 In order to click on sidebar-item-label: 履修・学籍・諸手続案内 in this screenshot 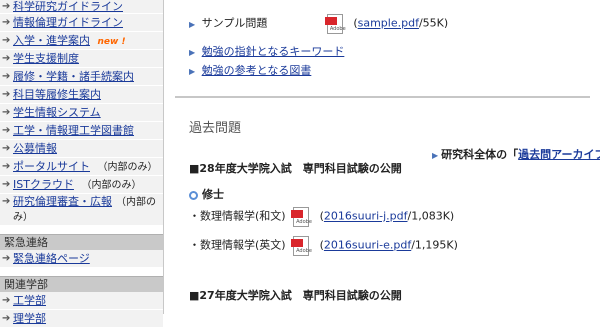, I will do `click(73, 76)`.